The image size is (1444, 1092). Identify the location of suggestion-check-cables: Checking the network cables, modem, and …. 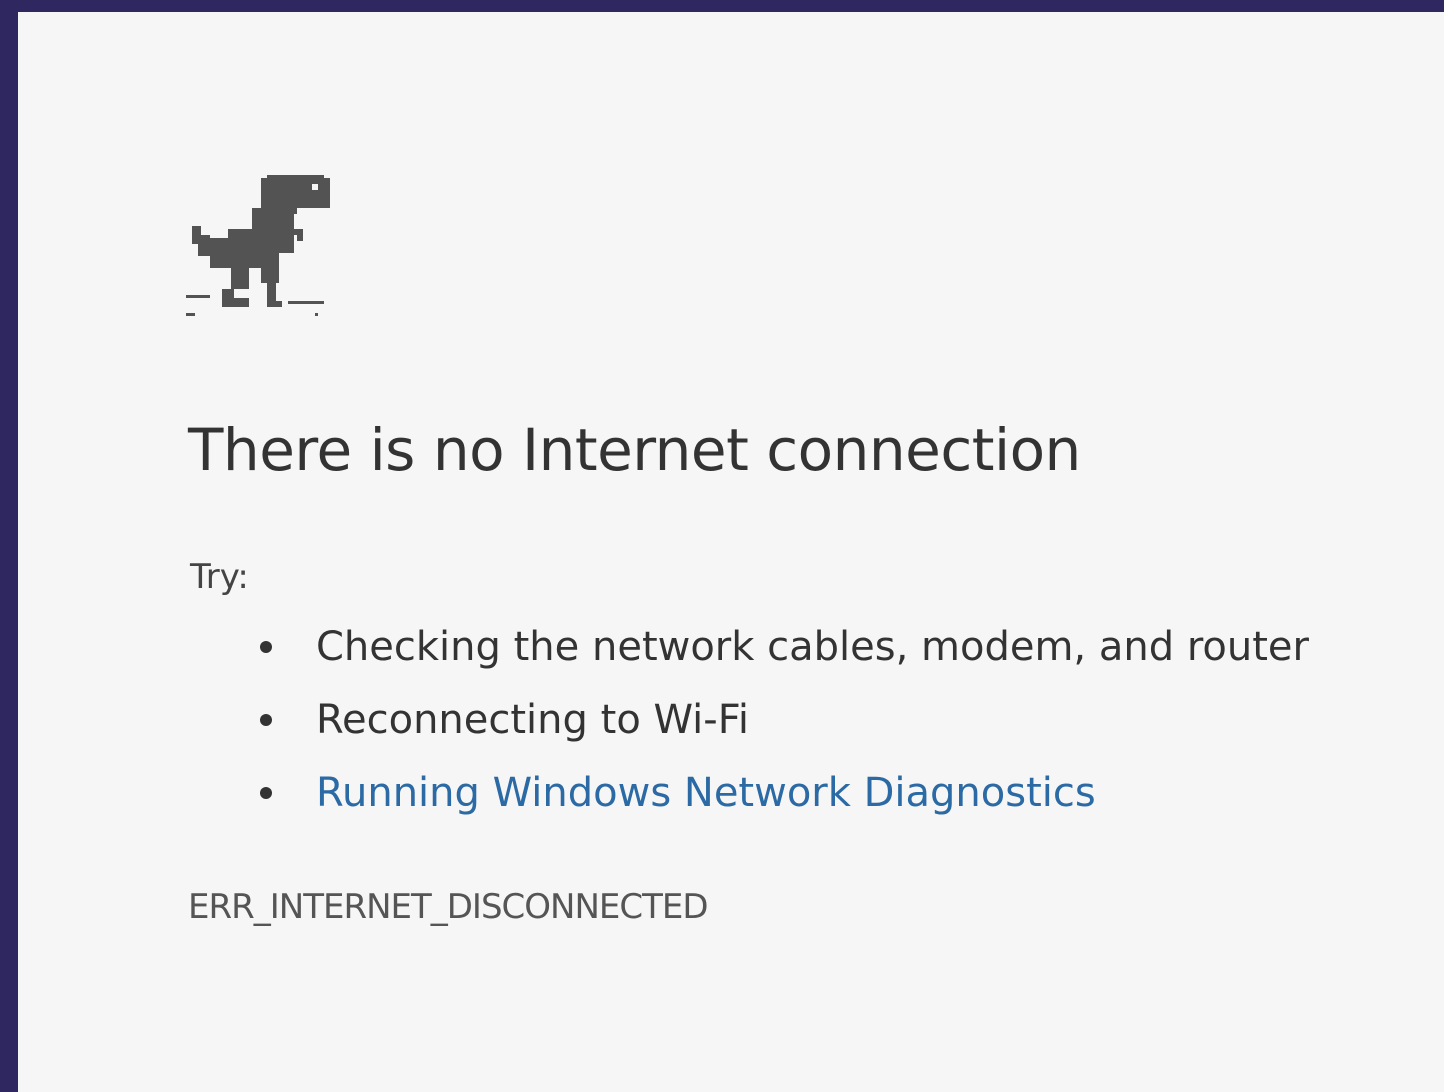
(748, 650).